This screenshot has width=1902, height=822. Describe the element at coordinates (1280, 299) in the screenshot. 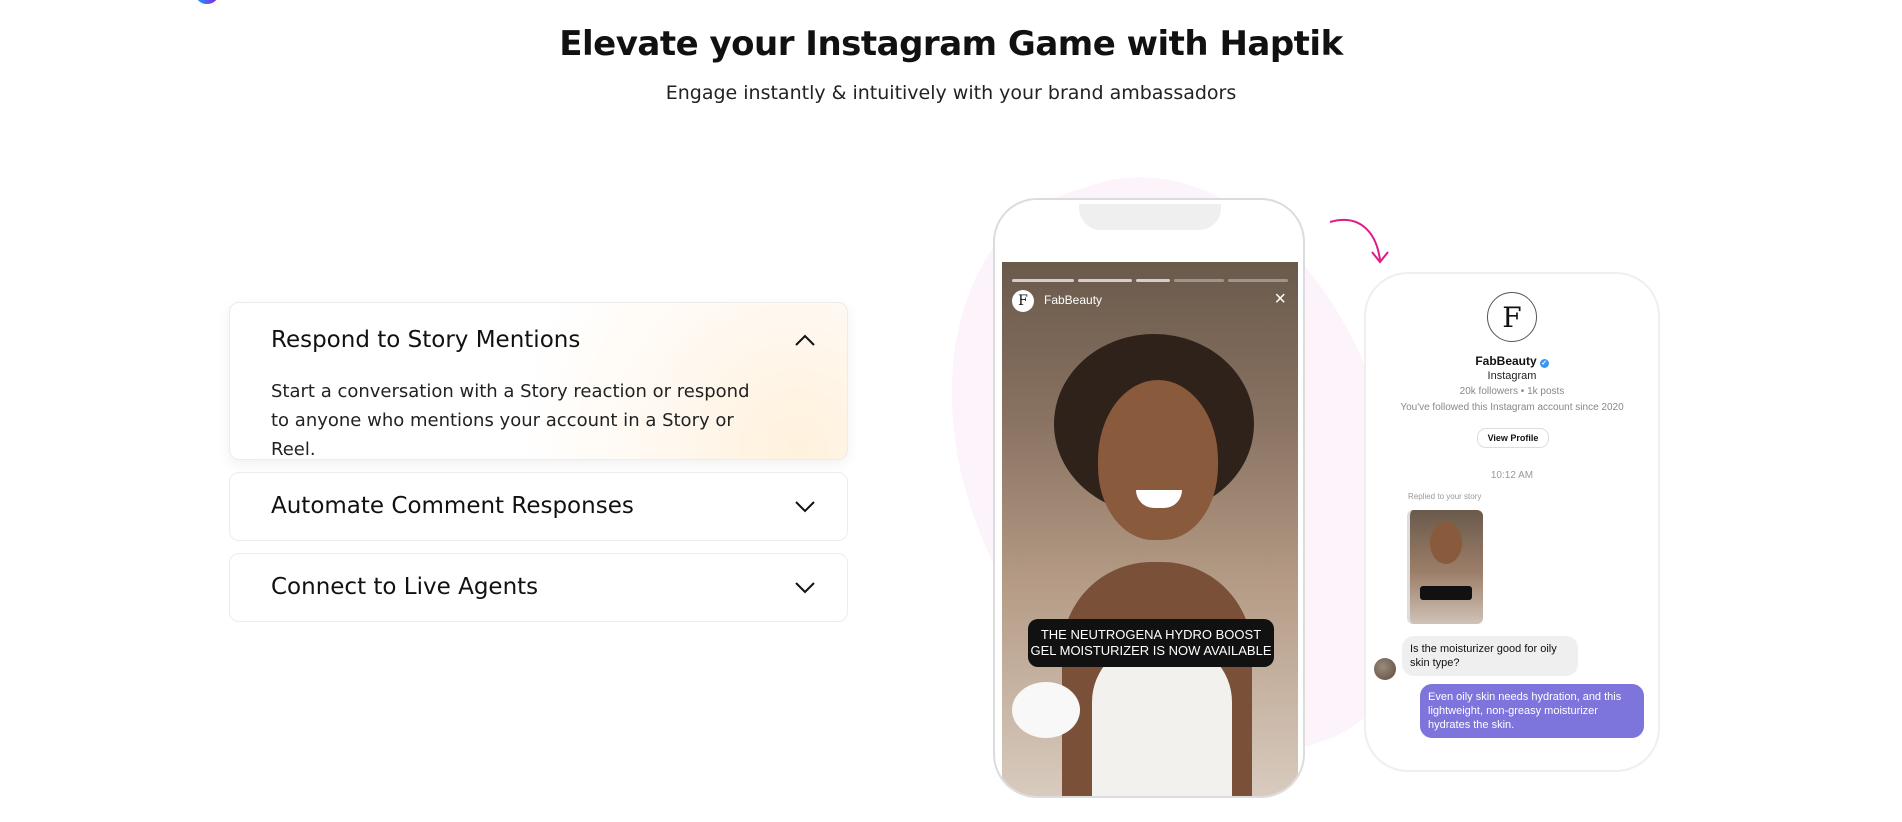

I see `close-icon: ×` at that location.